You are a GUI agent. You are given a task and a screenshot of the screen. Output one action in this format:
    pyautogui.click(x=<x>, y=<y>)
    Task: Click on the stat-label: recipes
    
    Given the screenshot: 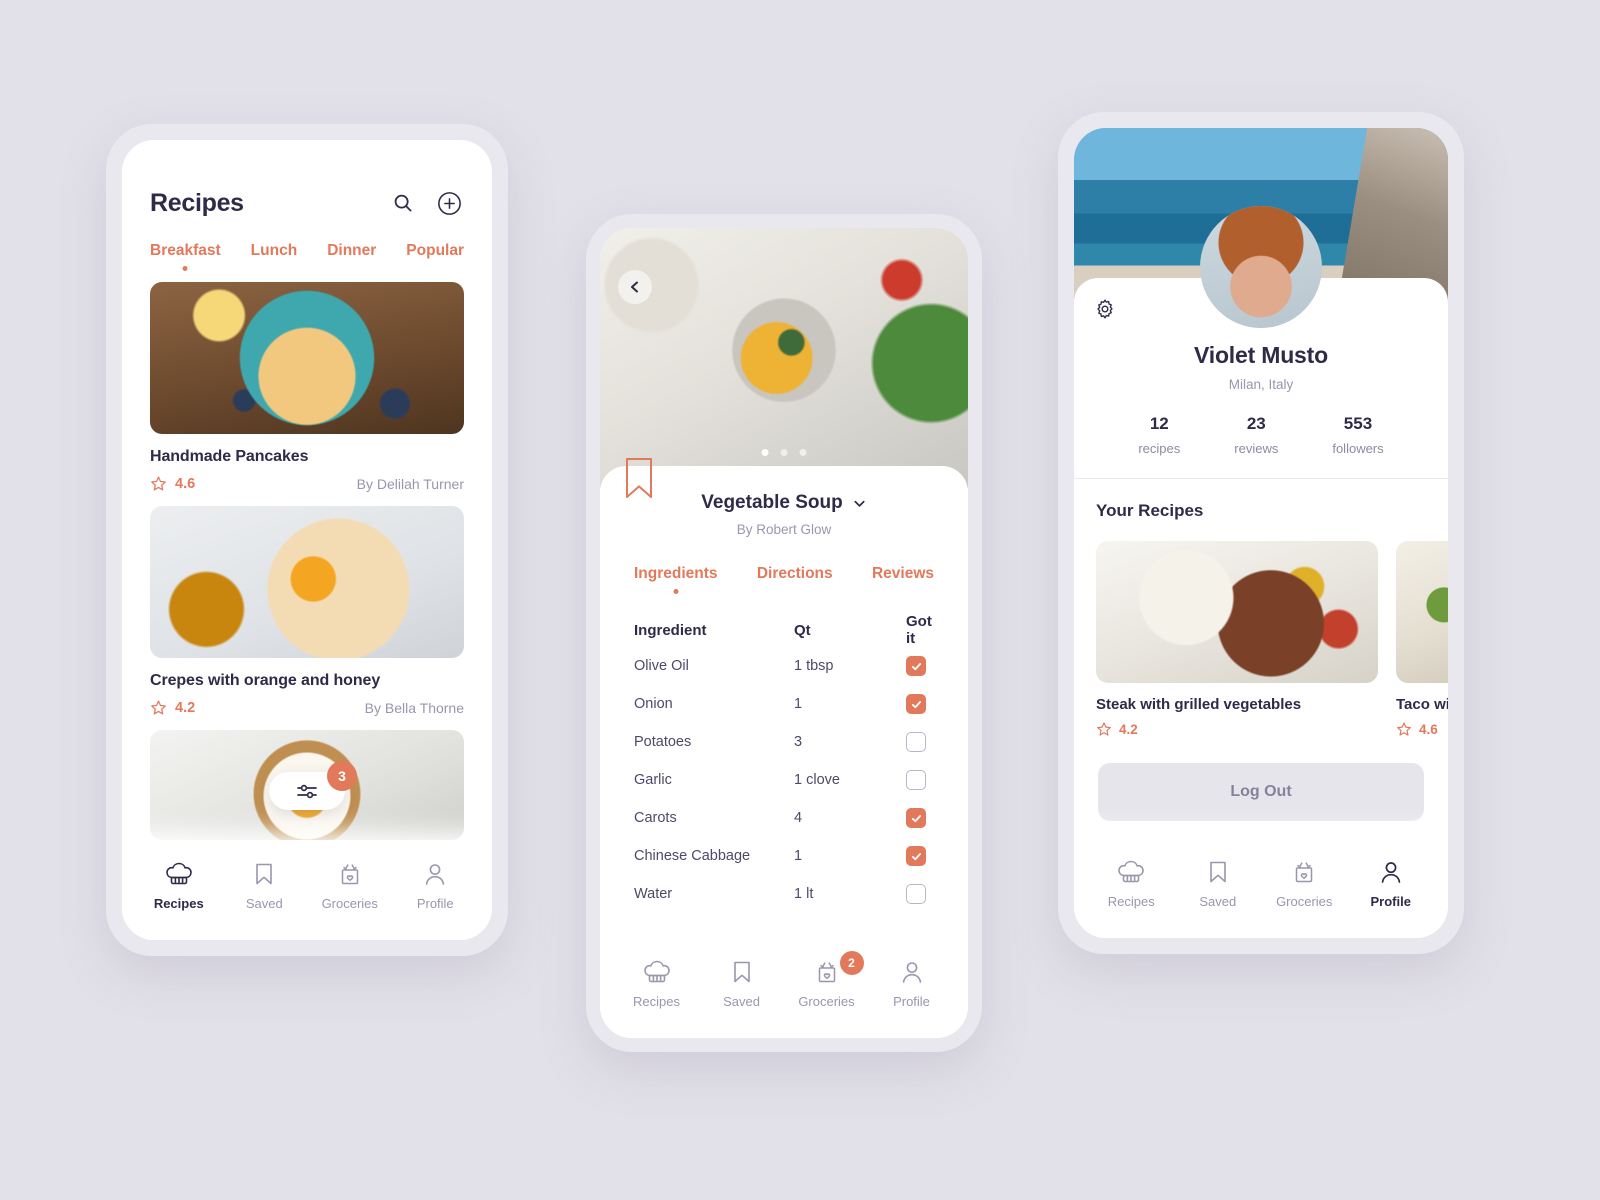 What is the action you would take?
    pyautogui.click(x=1159, y=448)
    